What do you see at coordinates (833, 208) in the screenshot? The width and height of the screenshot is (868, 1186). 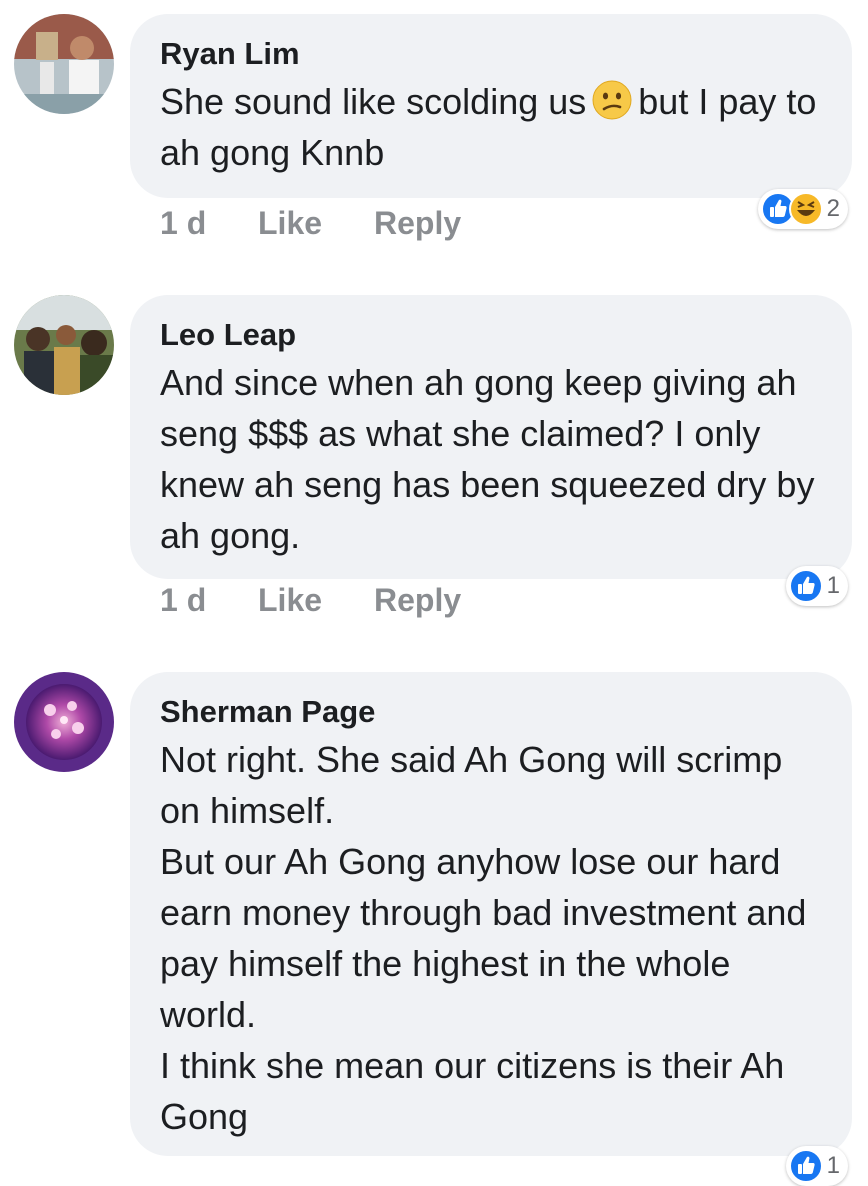 I see `reaction-count: 2` at bounding box center [833, 208].